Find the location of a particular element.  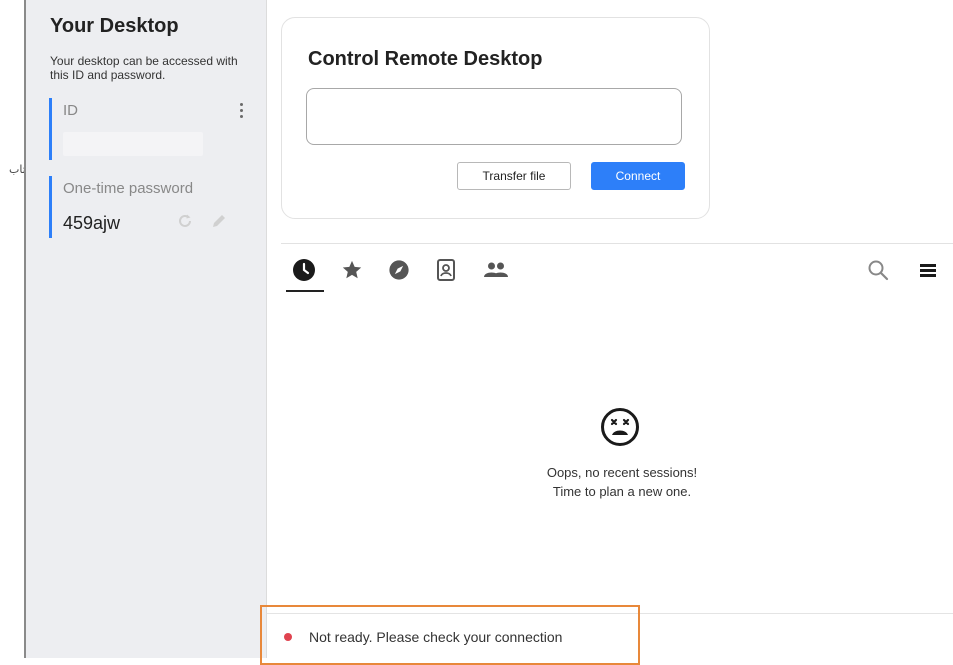

refresh-icon is located at coordinates (185, 223).